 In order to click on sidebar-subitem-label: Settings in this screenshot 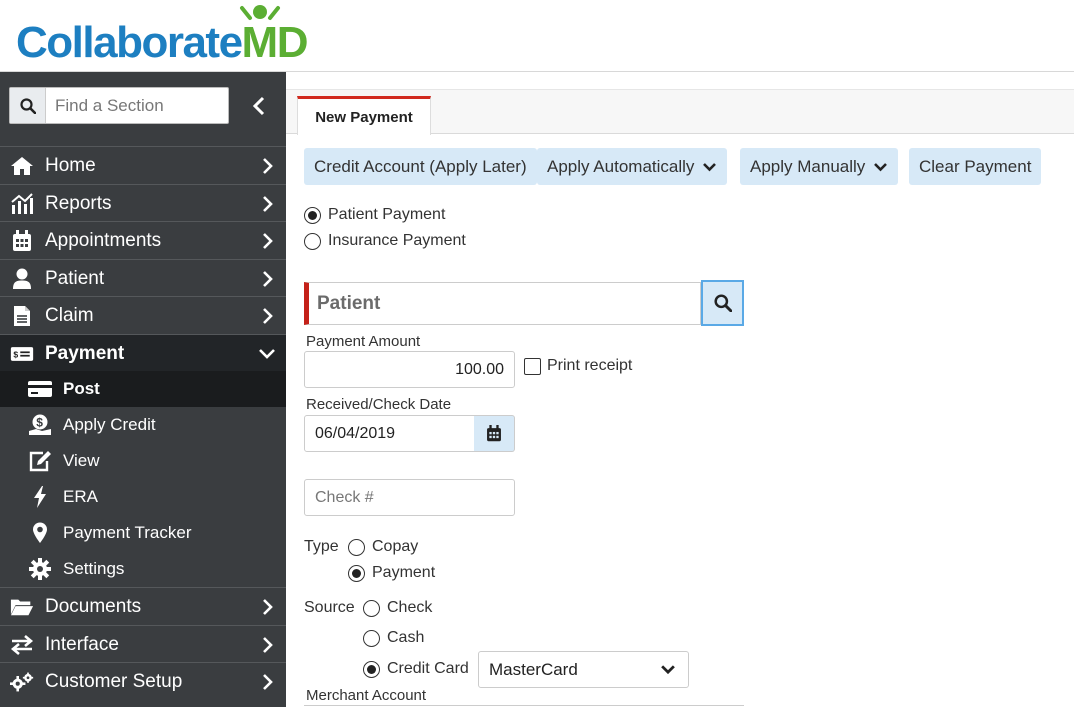, I will do `click(93, 569)`.